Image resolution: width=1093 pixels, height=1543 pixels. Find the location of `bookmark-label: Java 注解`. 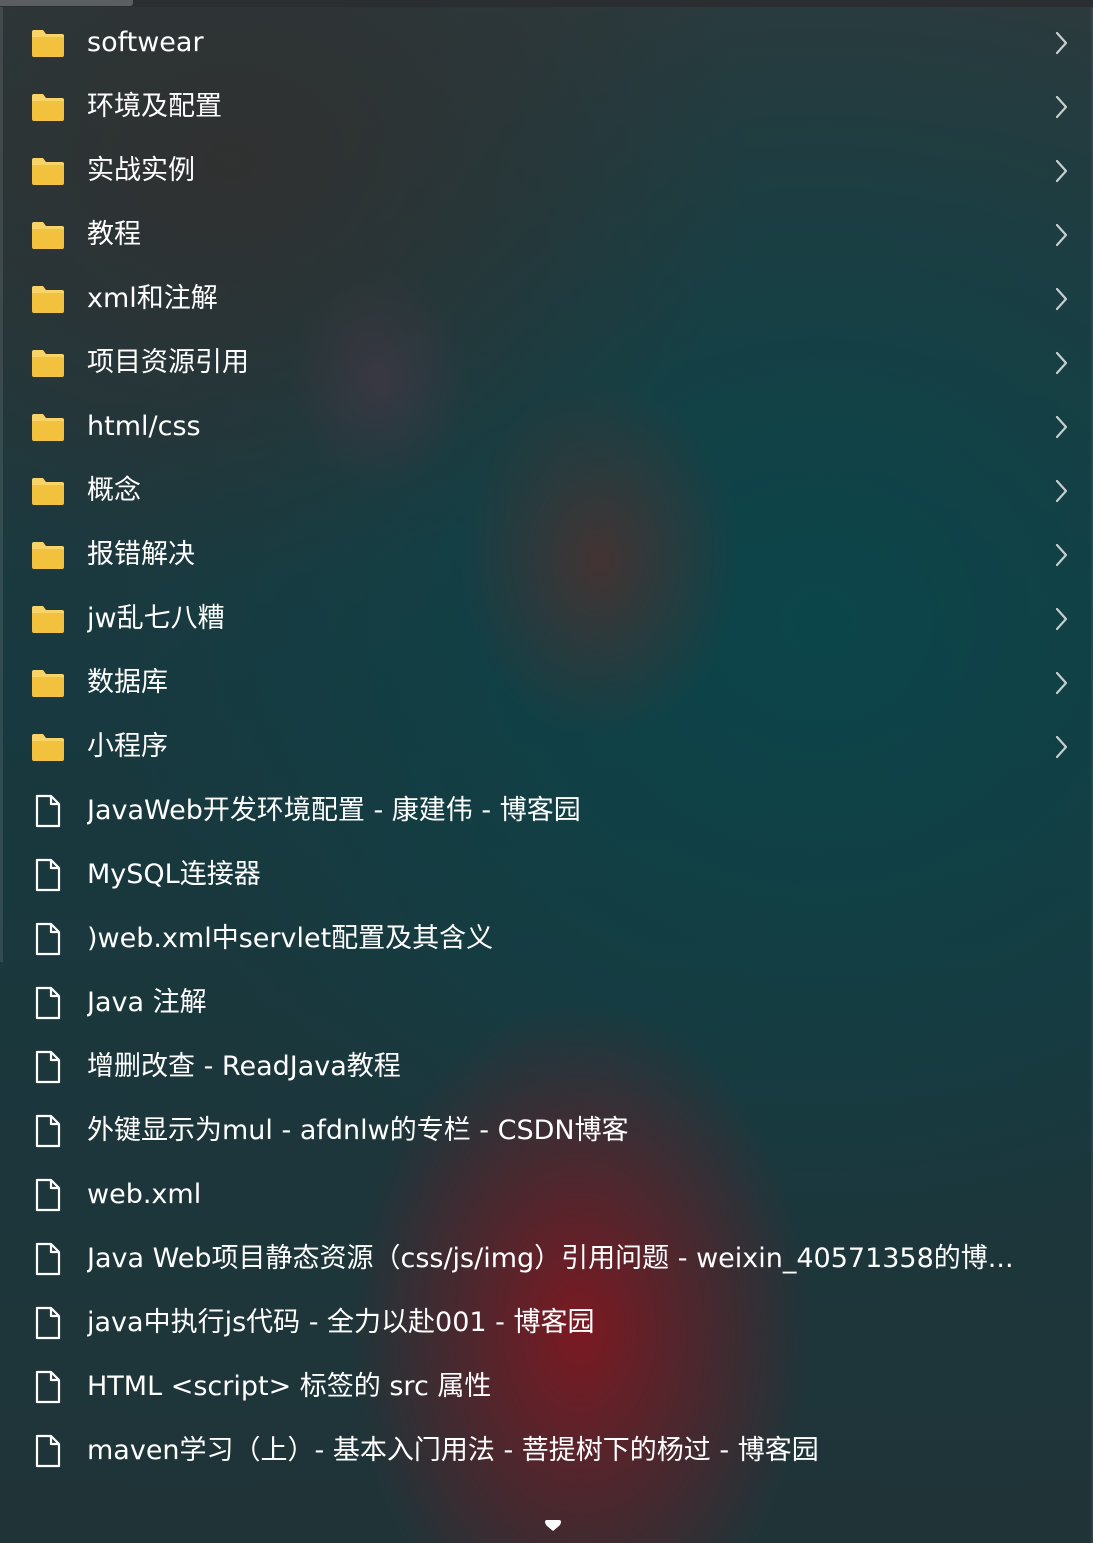

bookmark-label: Java 注解 is located at coordinates (147, 1002).